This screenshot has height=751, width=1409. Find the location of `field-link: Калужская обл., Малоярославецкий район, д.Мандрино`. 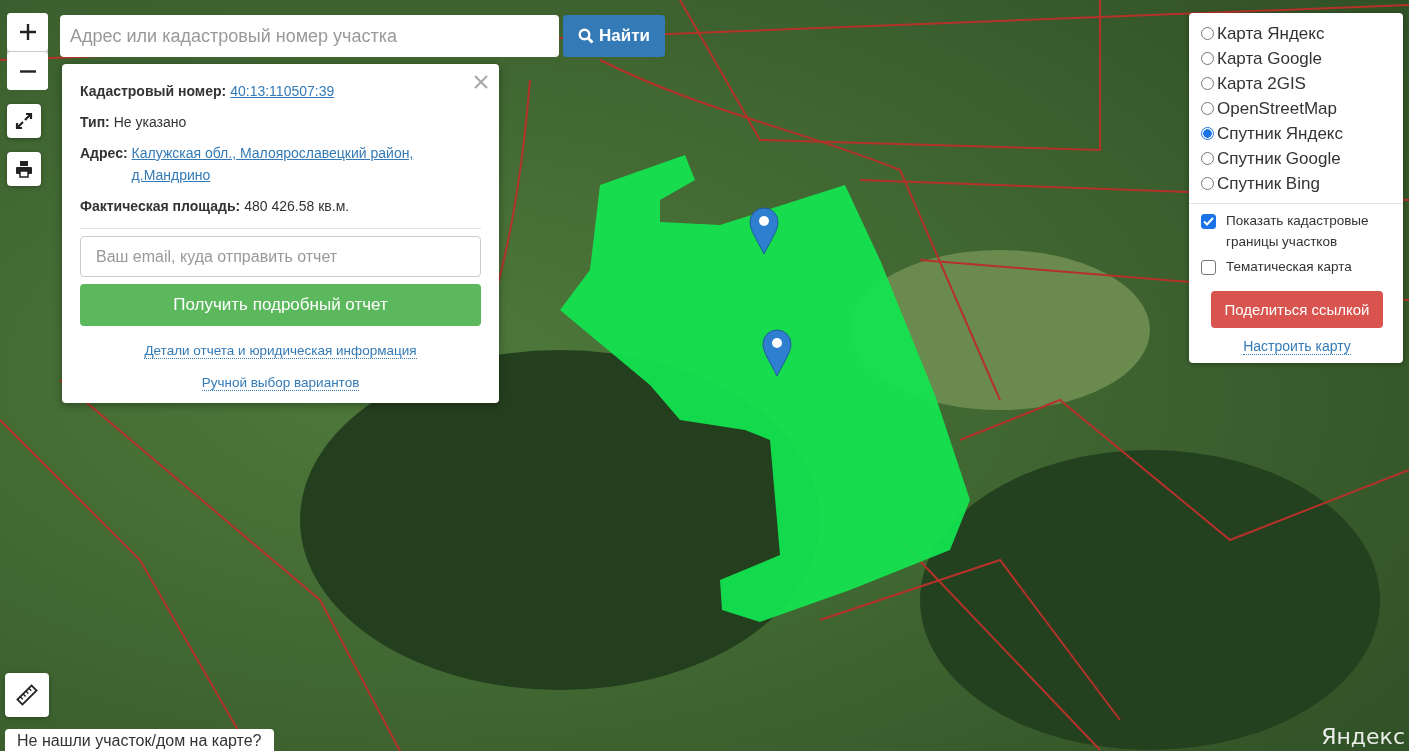

field-link: Калужская обл., Малоярославецкий район, д.Мандрино is located at coordinates (291, 164).